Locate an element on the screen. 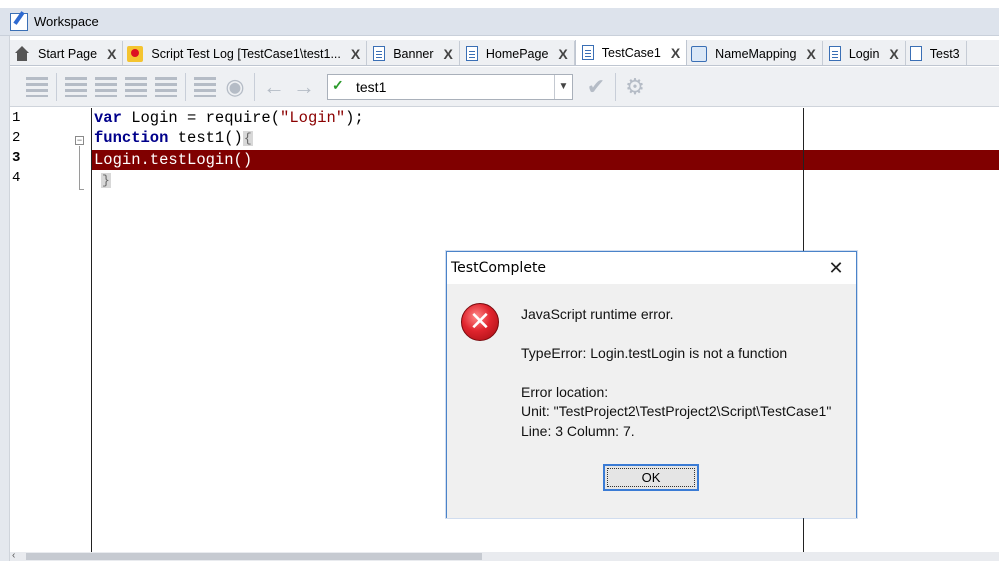  hide-code-button is located at coordinates (205, 87).